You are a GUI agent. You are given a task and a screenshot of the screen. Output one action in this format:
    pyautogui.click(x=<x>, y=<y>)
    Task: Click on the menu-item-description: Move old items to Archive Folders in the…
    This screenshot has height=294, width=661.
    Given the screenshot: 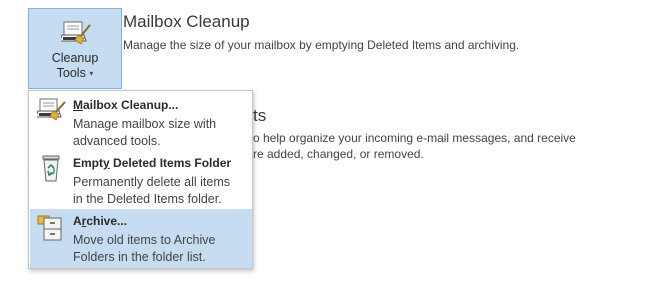 What is the action you would take?
    pyautogui.click(x=144, y=248)
    